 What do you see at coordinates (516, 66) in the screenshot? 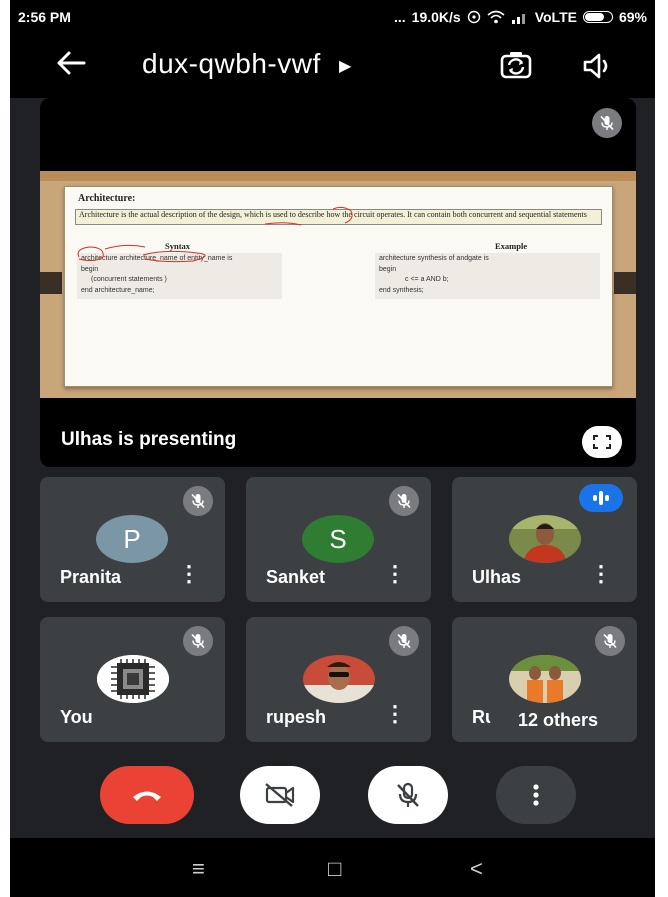
I see `switch-camera-icon` at bounding box center [516, 66].